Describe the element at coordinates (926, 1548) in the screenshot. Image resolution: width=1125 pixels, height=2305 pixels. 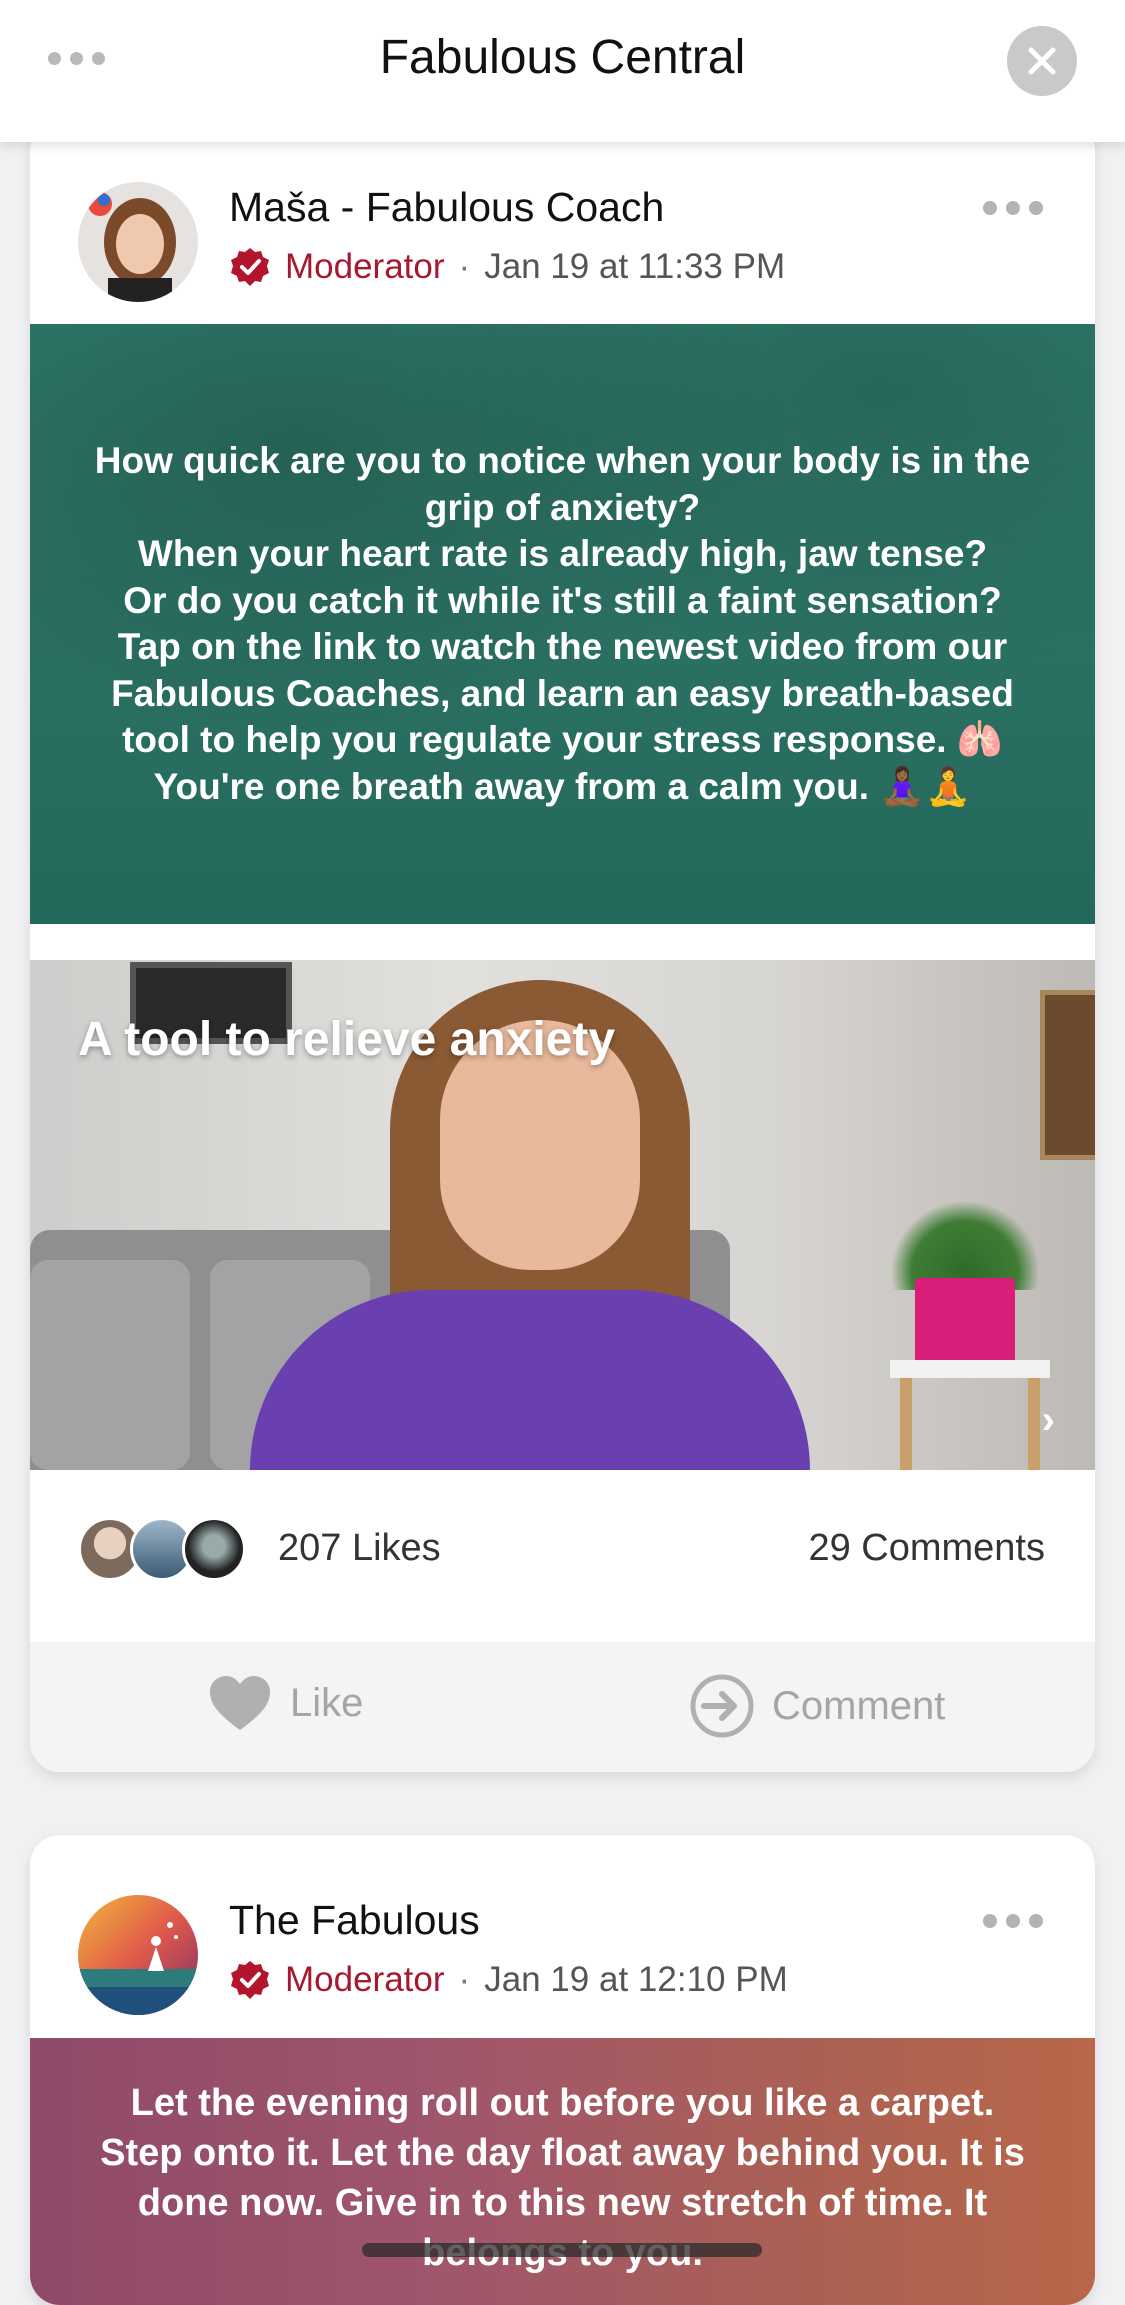
I see `comments-count: 29 Comments` at that location.